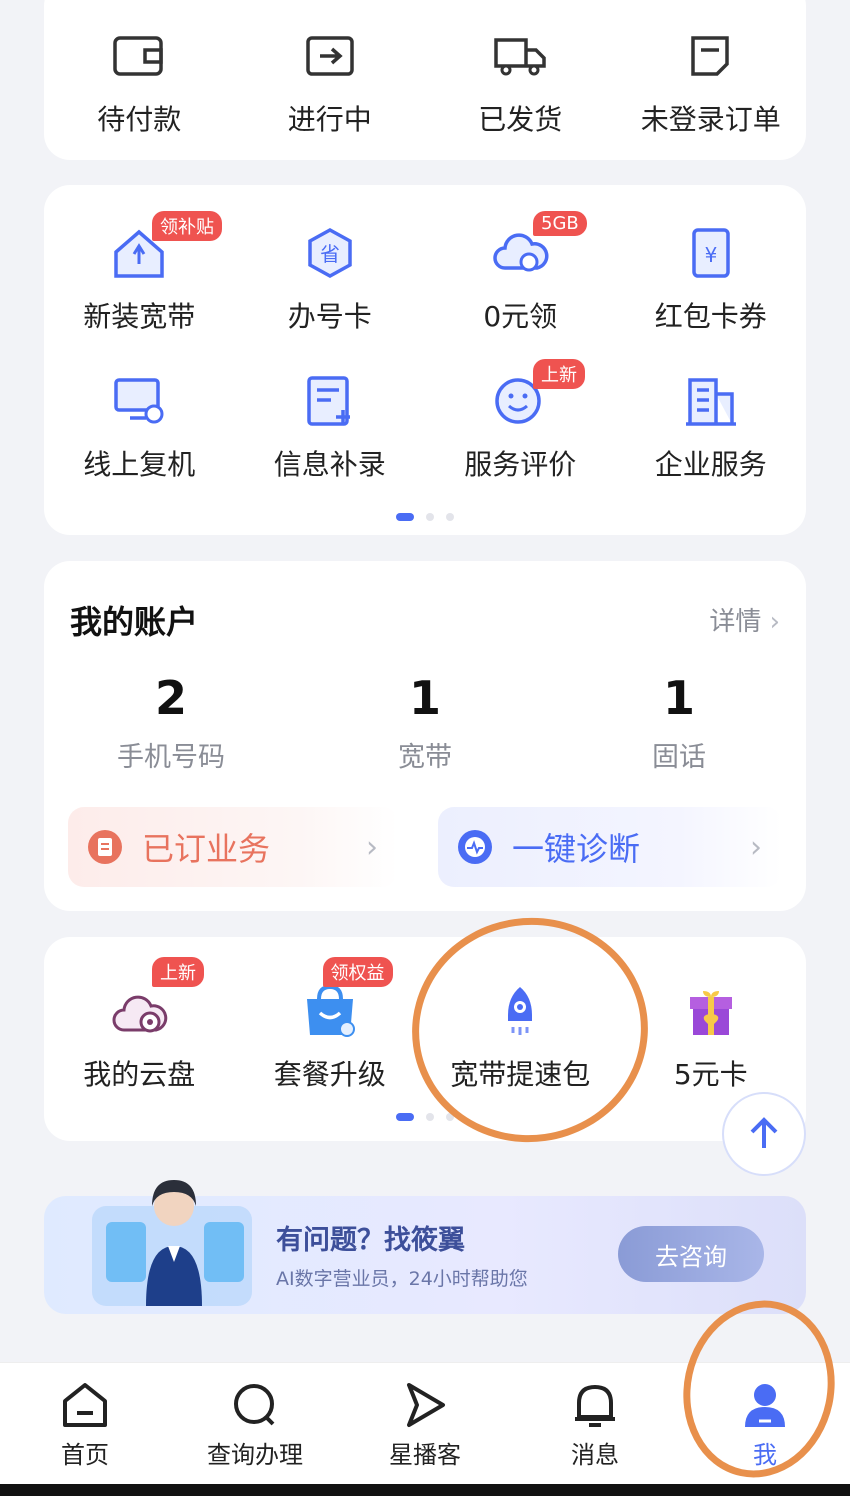 Image resolution: width=850 pixels, height=1496 pixels. I want to click on service-label: 信息补录, so click(329, 464).